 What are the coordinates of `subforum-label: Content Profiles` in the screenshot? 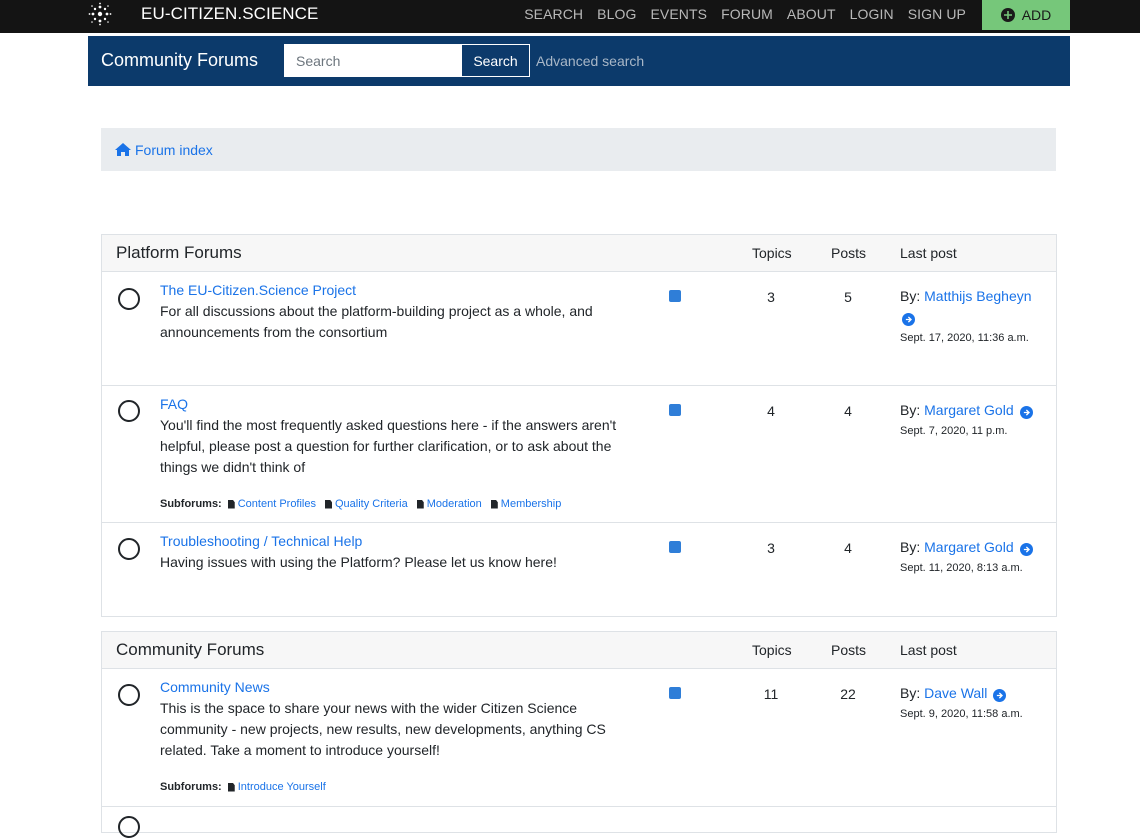 It's located at (276, 504).